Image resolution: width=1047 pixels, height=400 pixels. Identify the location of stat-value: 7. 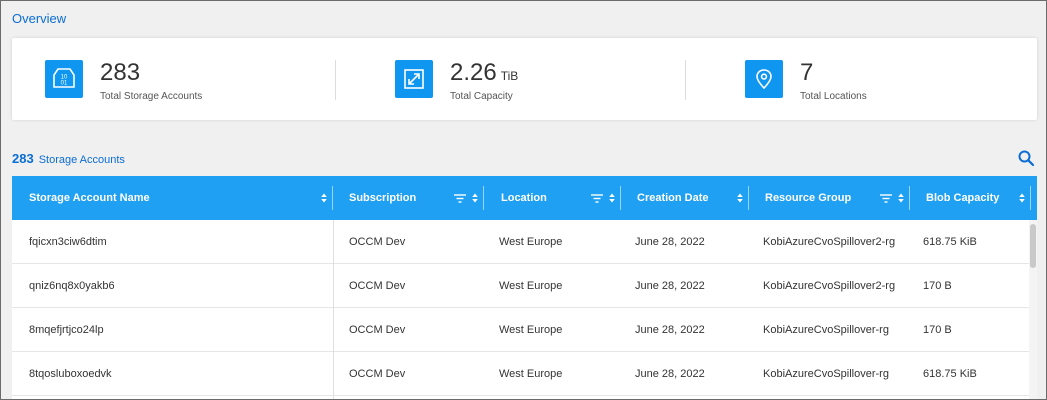
(807, 72).